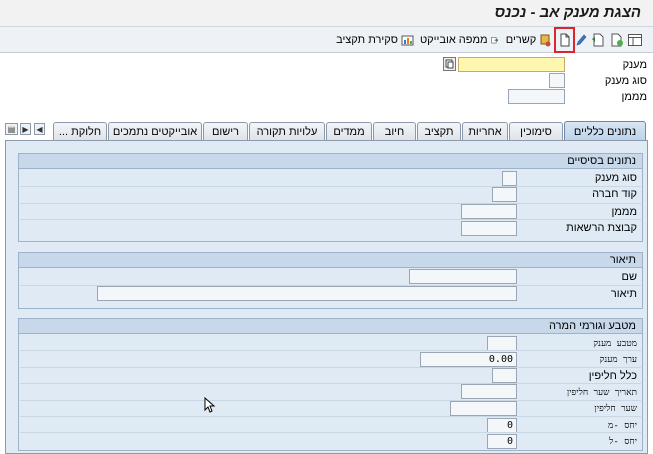 Image resolution: width=653 pixels, height=454 pixels. I want to click on object-map-label: ממפה אובייקט, so click(454, 40).